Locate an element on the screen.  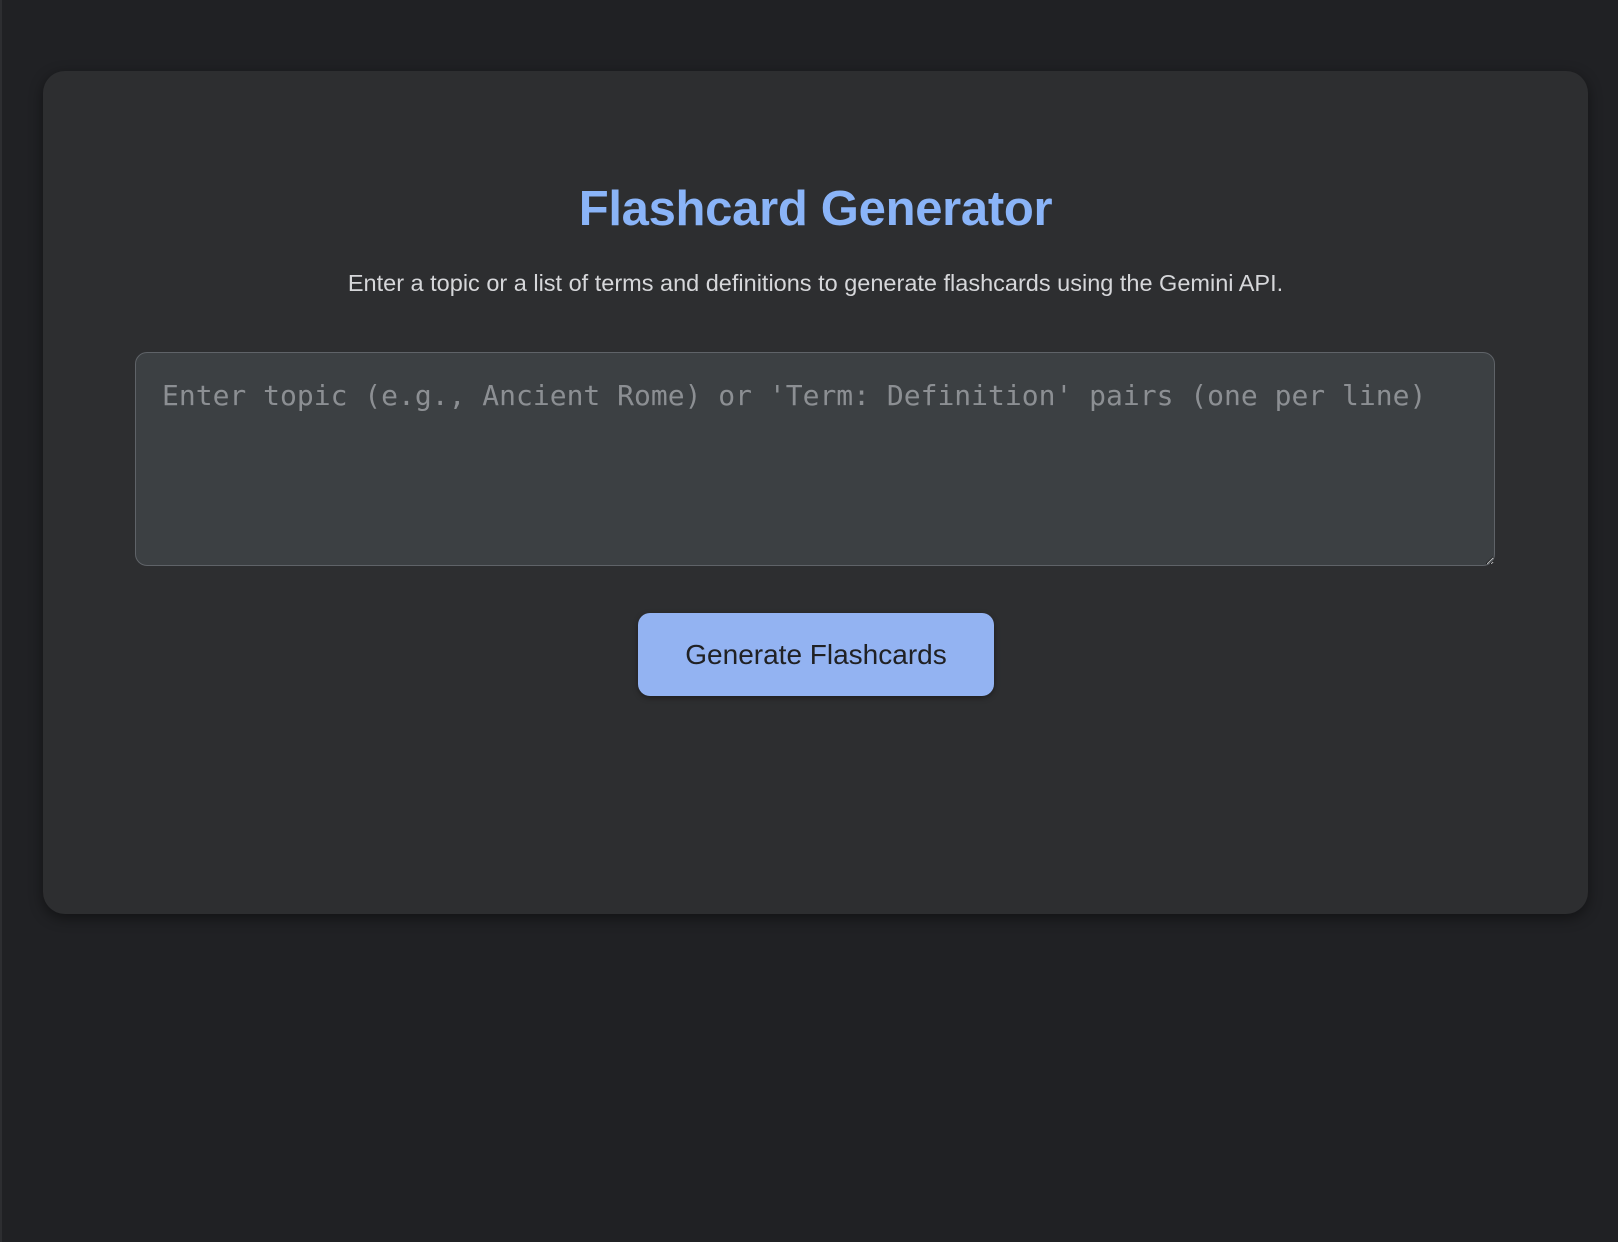
topic-input is located at coordinates (815, 459).